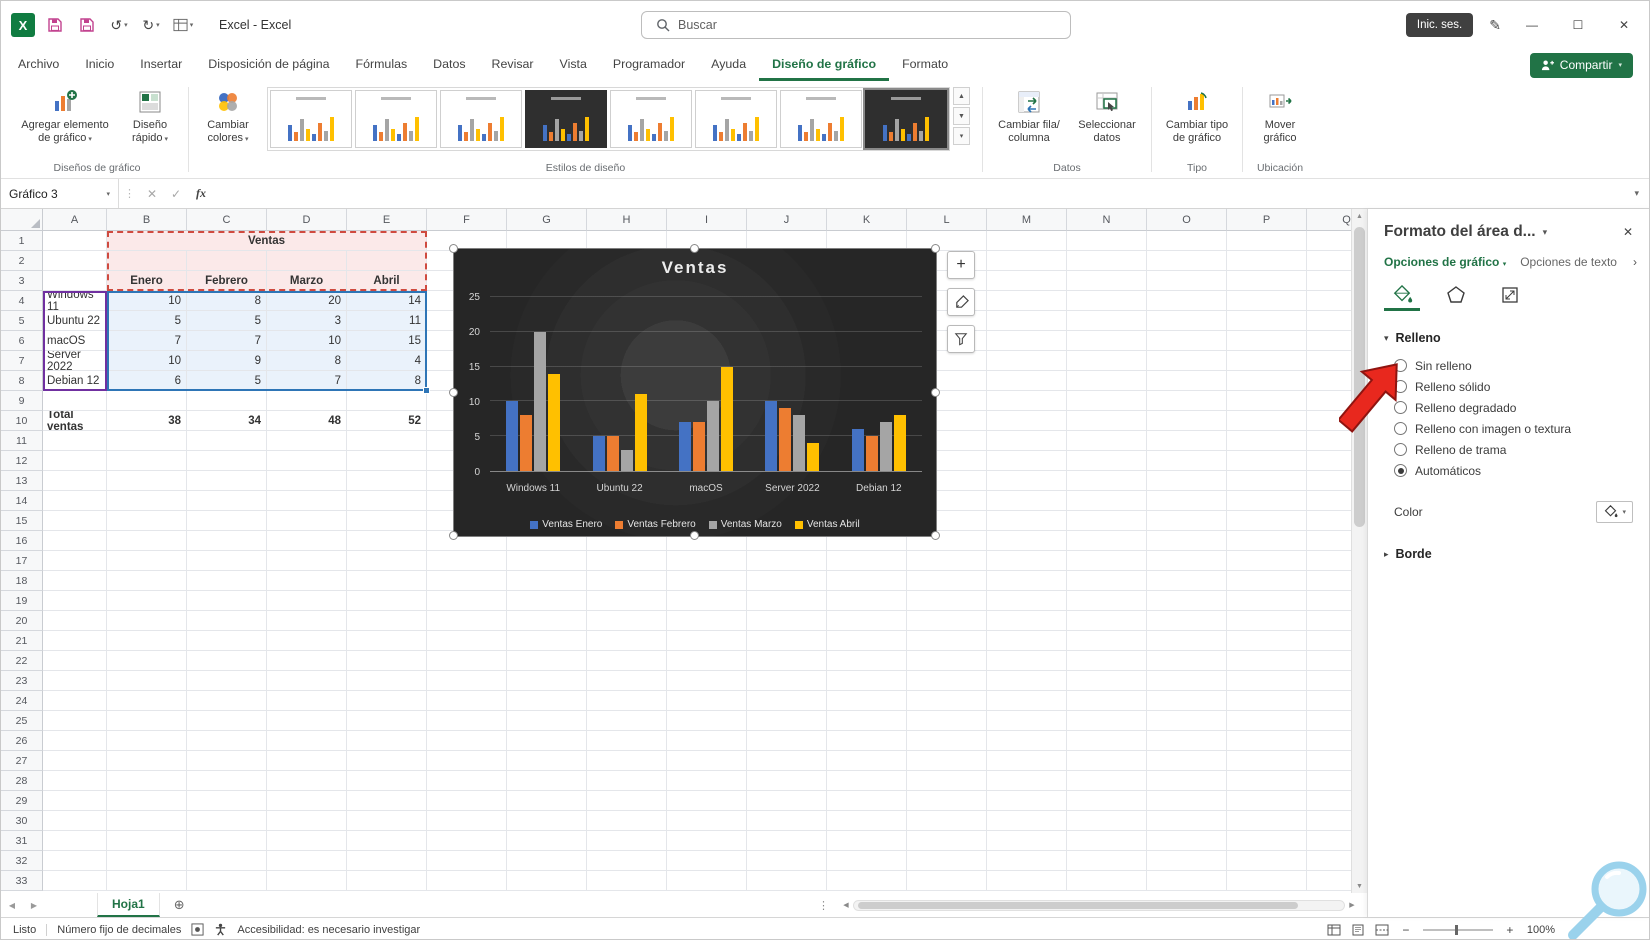 This screenshot has height=940, width=1650. I want to click on sign-in-button: Inic. ses., so click(1439, 25).